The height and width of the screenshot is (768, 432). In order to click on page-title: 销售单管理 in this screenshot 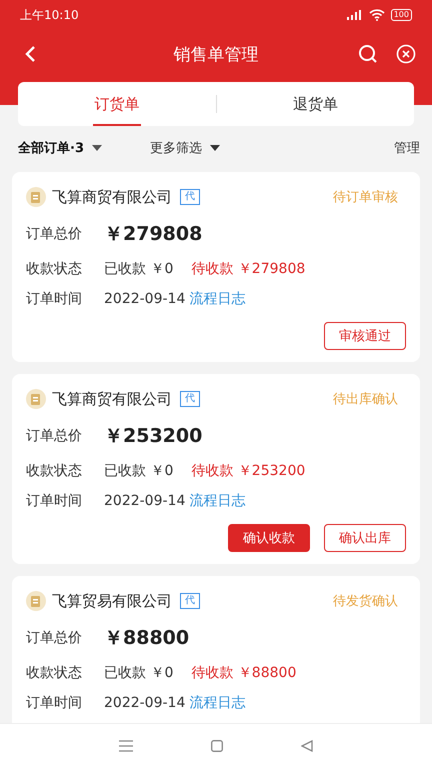, I will do `click(216, 55)`.